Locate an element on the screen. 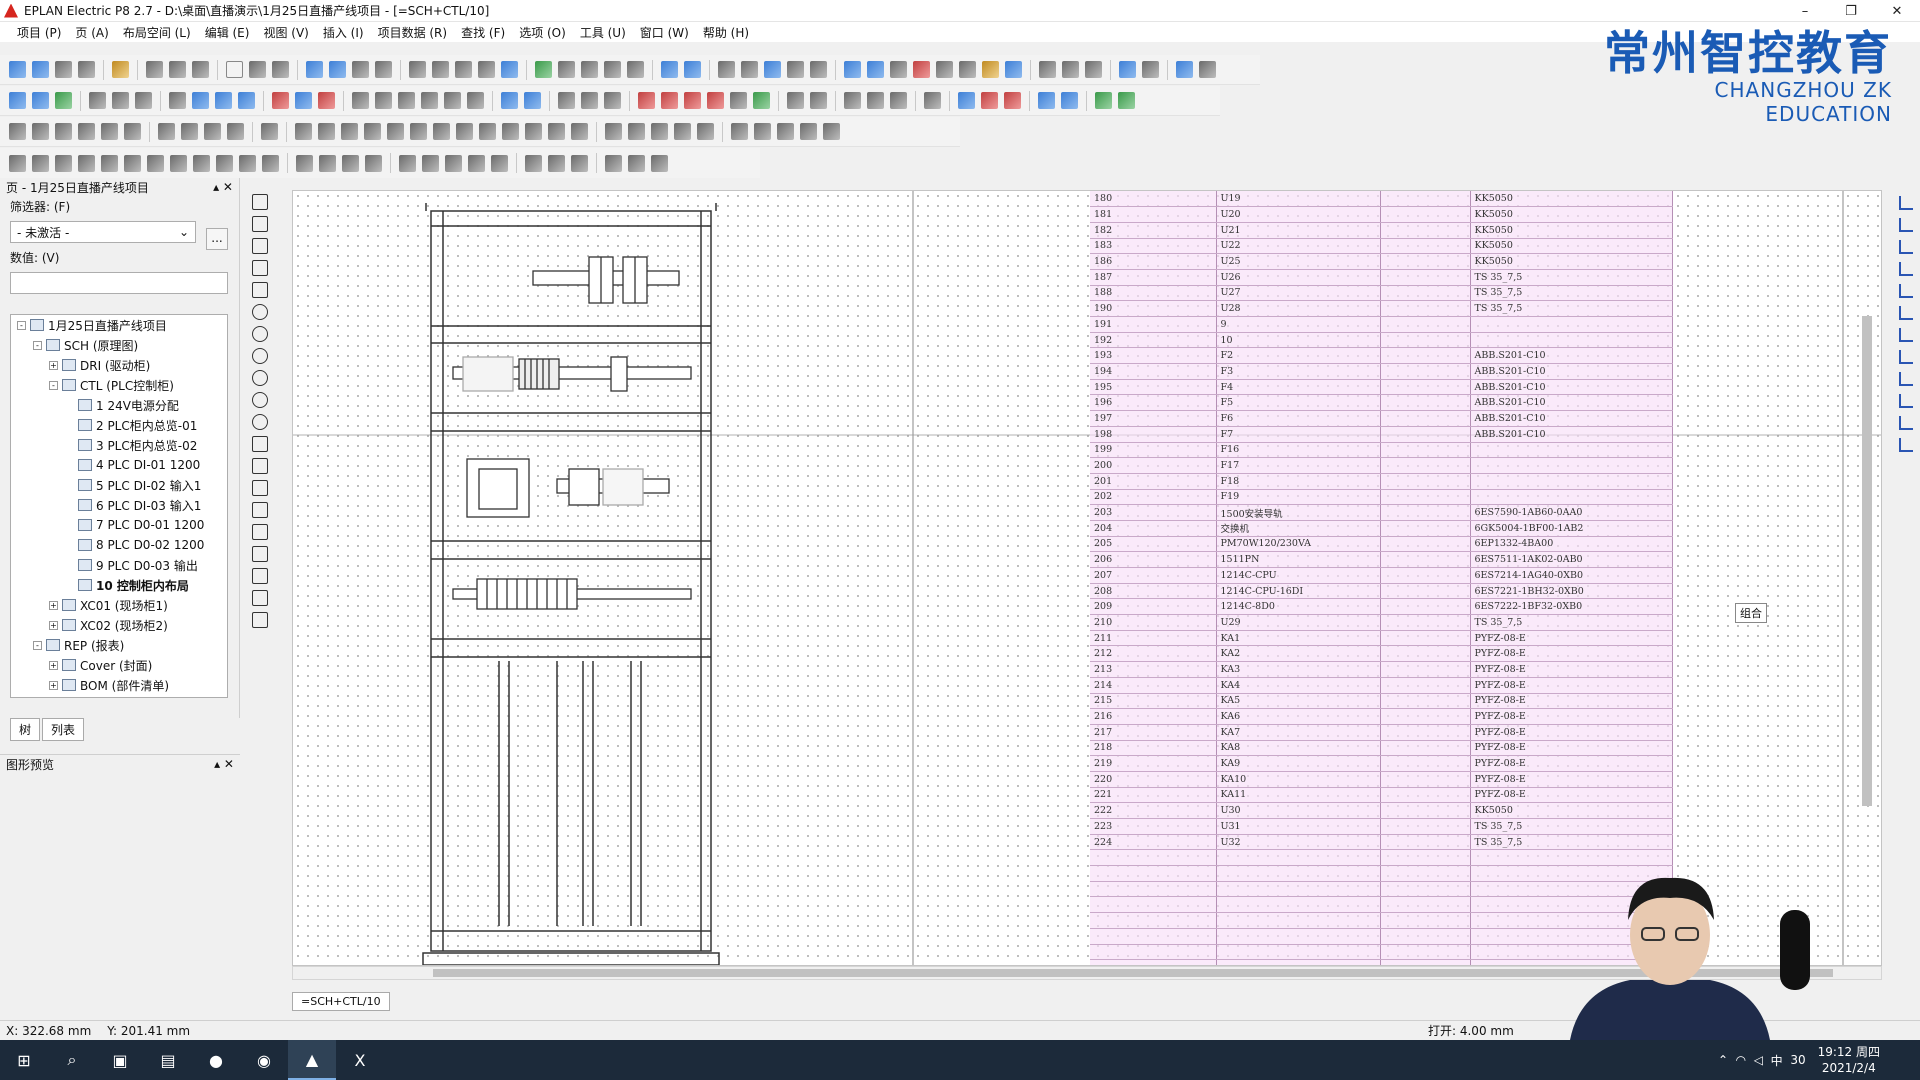 This screenshot has height=1080, width=1920. page-f-icon is located at coordinates (475, 100).